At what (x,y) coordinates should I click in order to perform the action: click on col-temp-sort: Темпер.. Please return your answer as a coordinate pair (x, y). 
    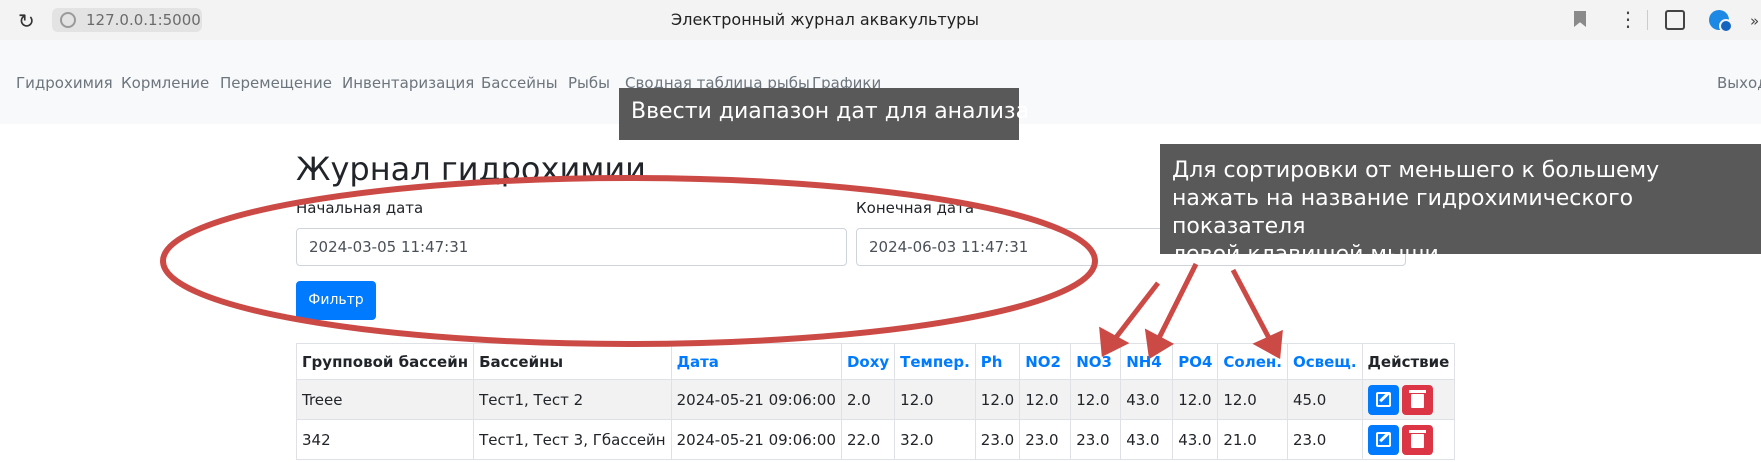
    Looking at the image, I should click on (935, 361).